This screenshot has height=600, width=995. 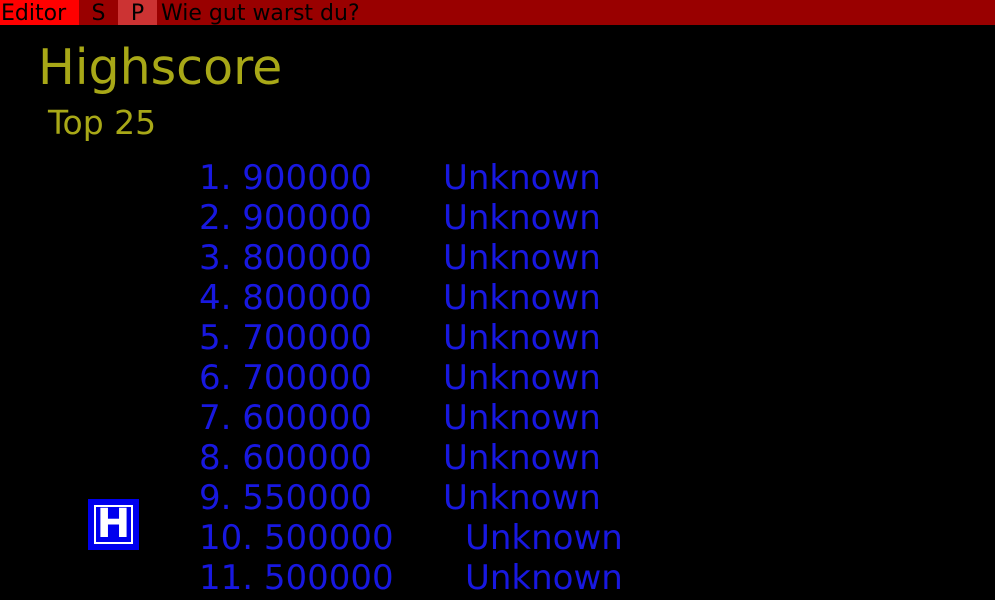 I want to click on rank: 7., so click(x=215, y=418).